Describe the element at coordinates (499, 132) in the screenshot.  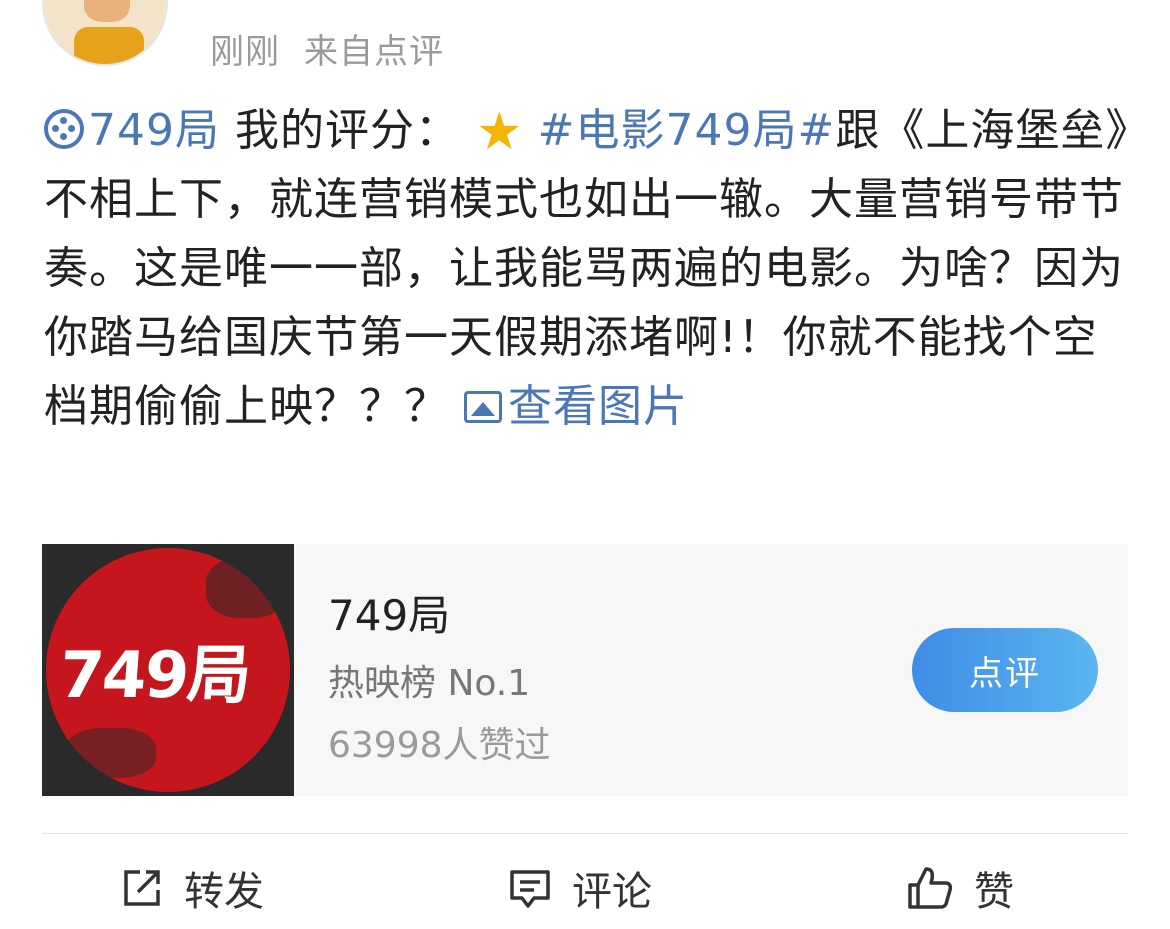
I see `half-star-icon: ★` at that location.